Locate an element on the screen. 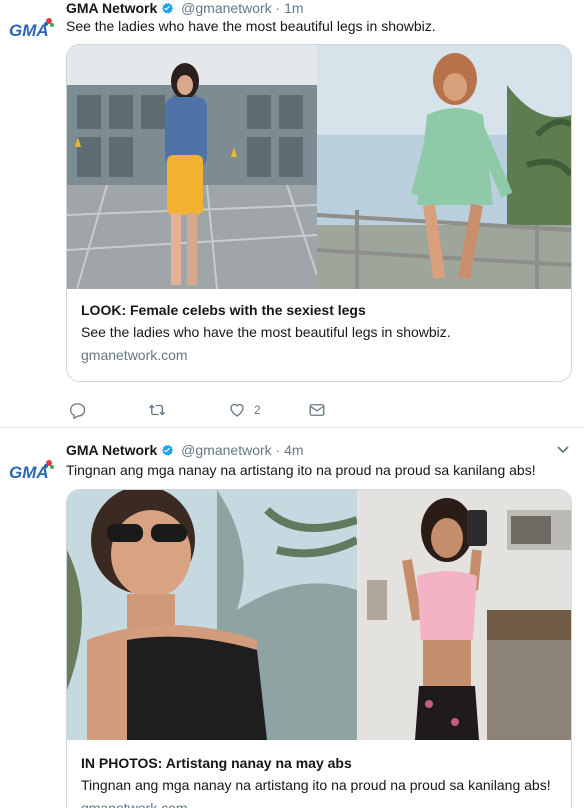  reply-icon is located at coordinates (78, 411).